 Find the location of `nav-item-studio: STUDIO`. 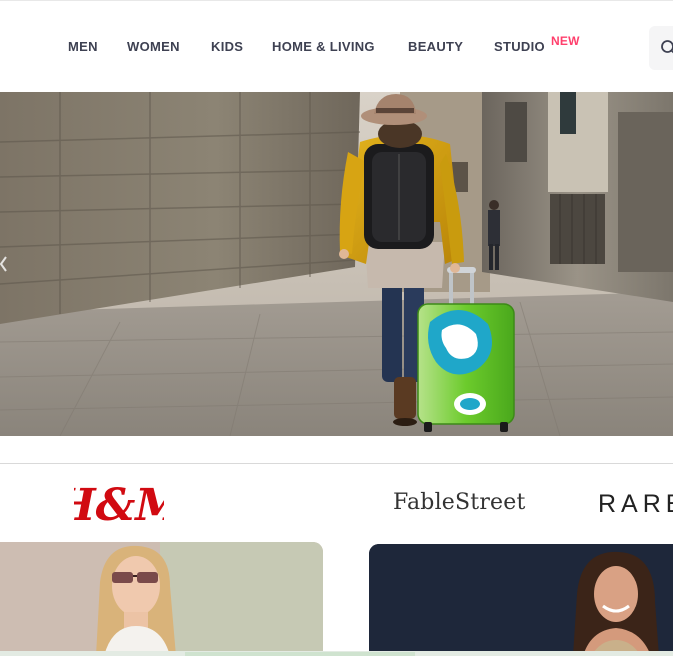

nav-item-studio: STUDIO is located at coordinates (519, 46).